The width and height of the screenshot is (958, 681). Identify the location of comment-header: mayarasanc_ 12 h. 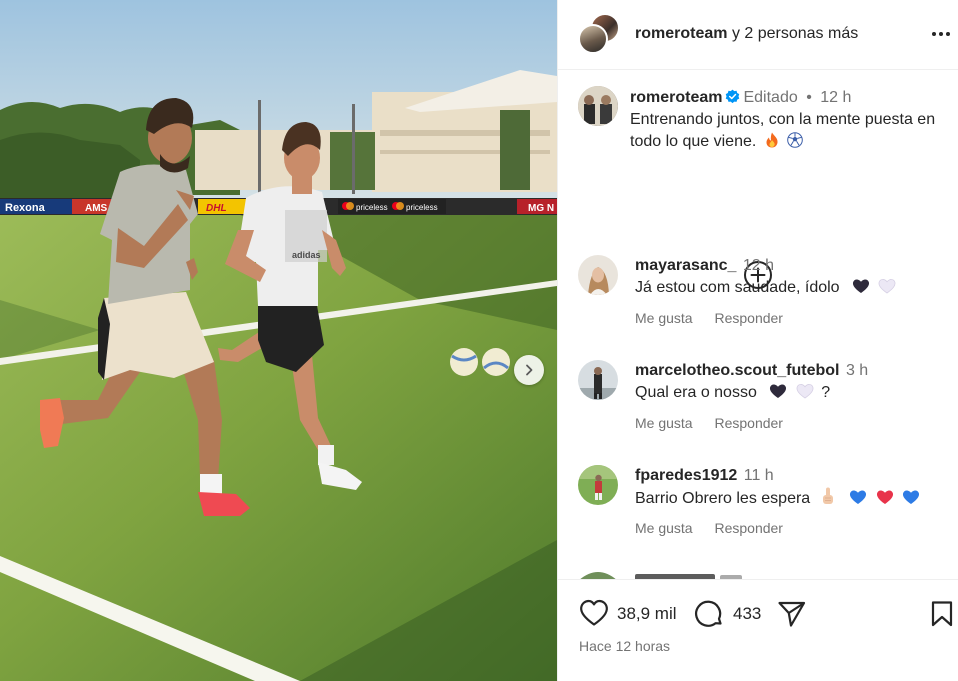
(704, 266).